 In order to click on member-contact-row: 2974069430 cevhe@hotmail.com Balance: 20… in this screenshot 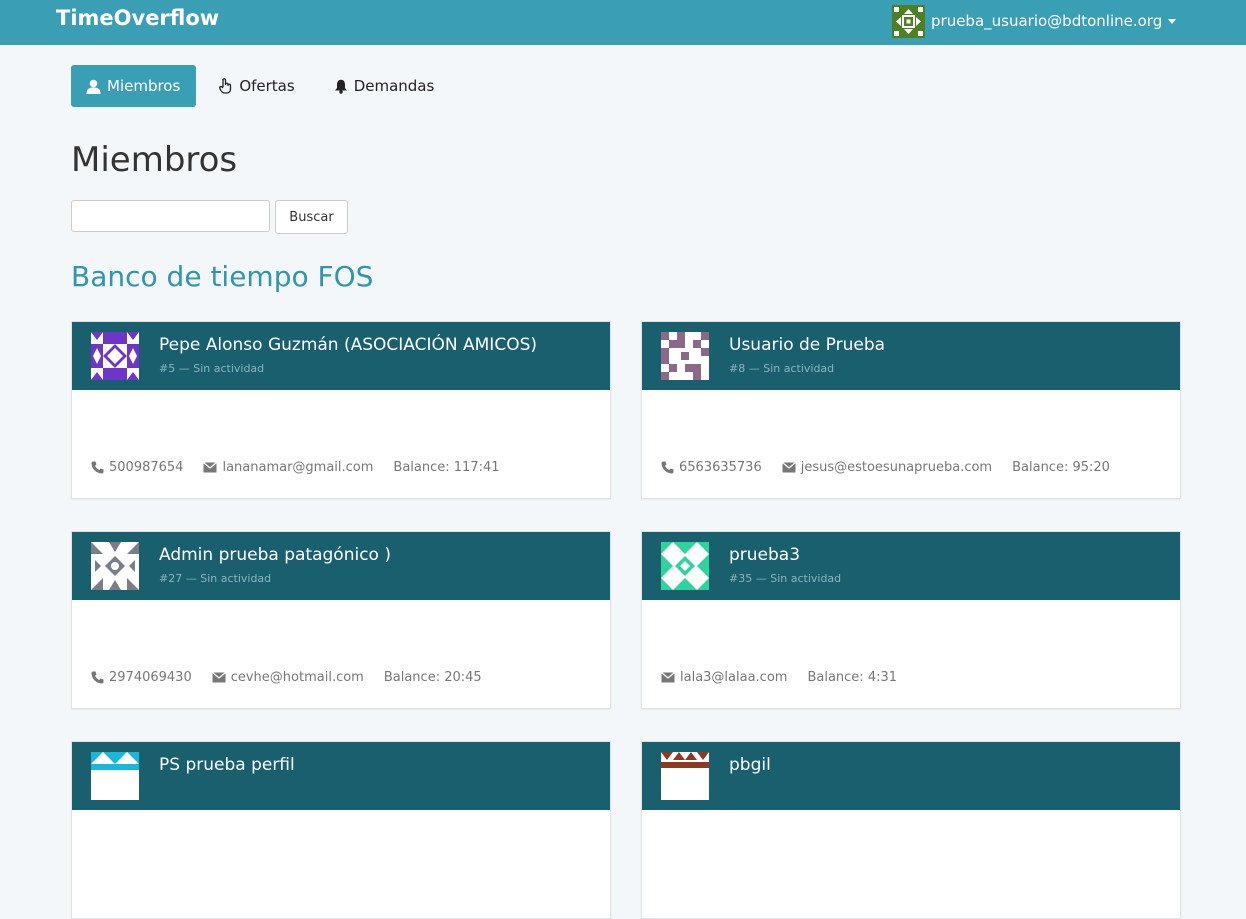, I will do `click(296, 677)`.